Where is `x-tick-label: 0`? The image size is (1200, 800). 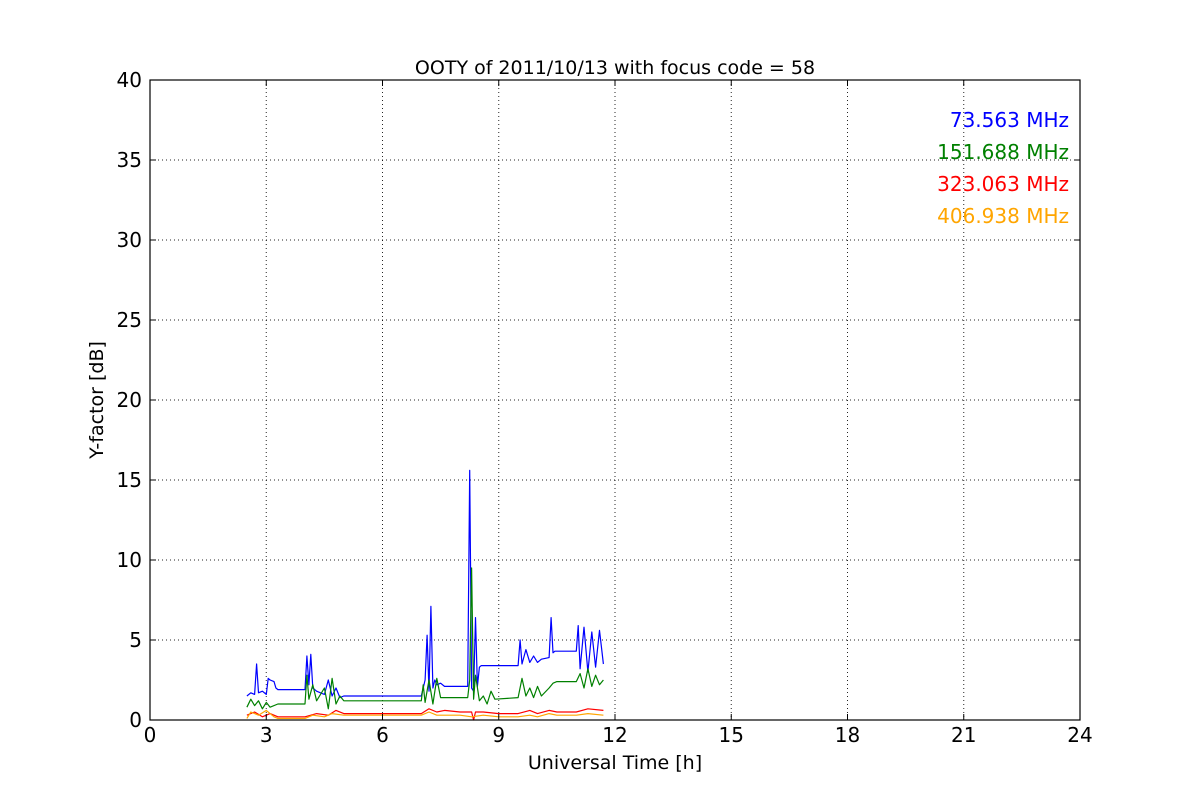
x-tick-label: 0 is located at coordinates (150, 735).